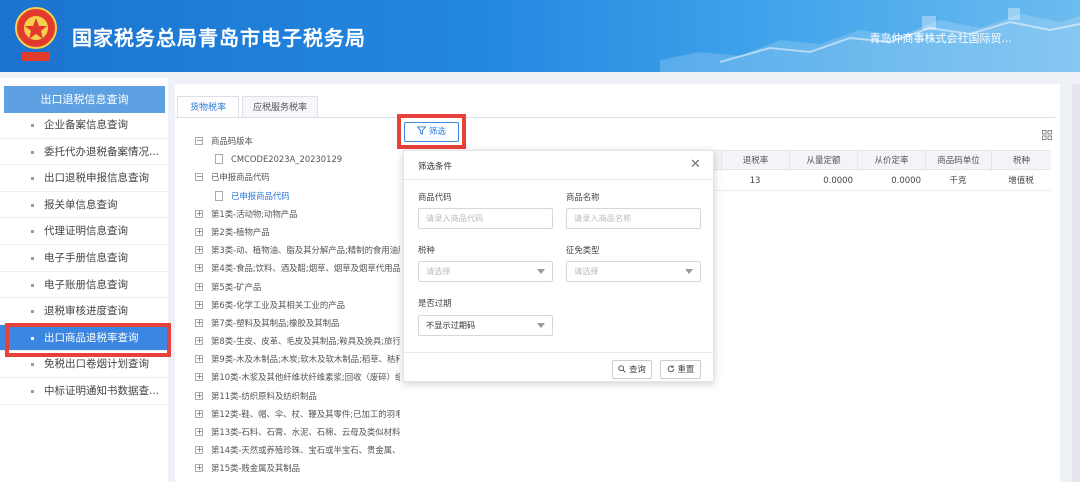 The width and height of the screenshot is (1080, 482). I want to click on tab-goods-rate: 货物税率, so click(208, 107).